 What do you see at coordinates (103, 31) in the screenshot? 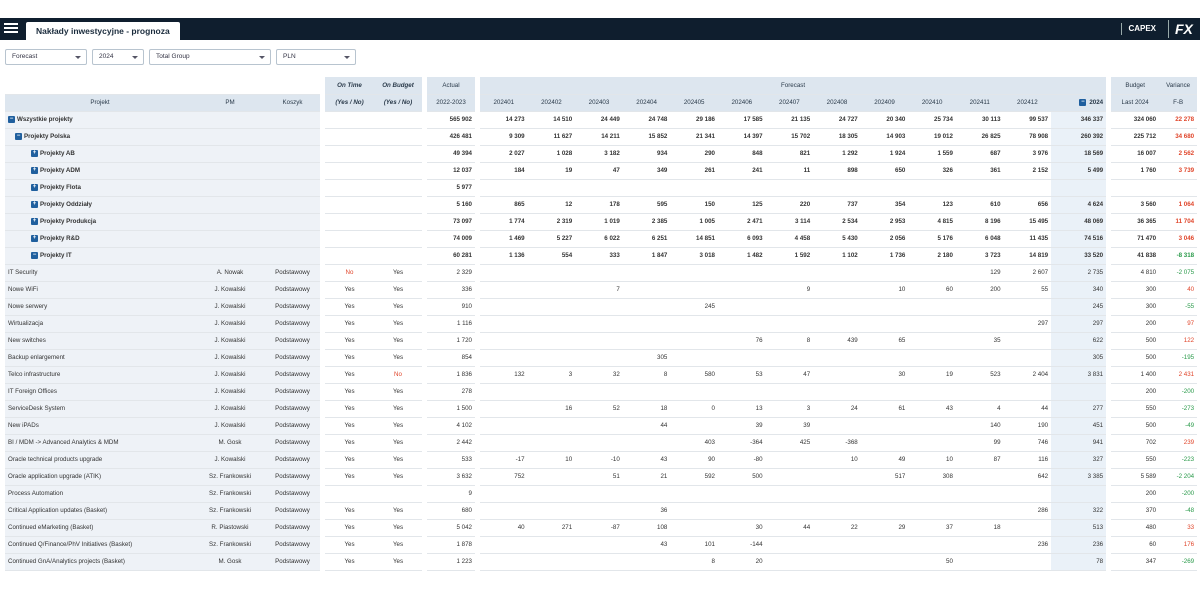
I see `tab-title: Nakłady inwestycyjne - prognoza` at bounding box center [103, 31].